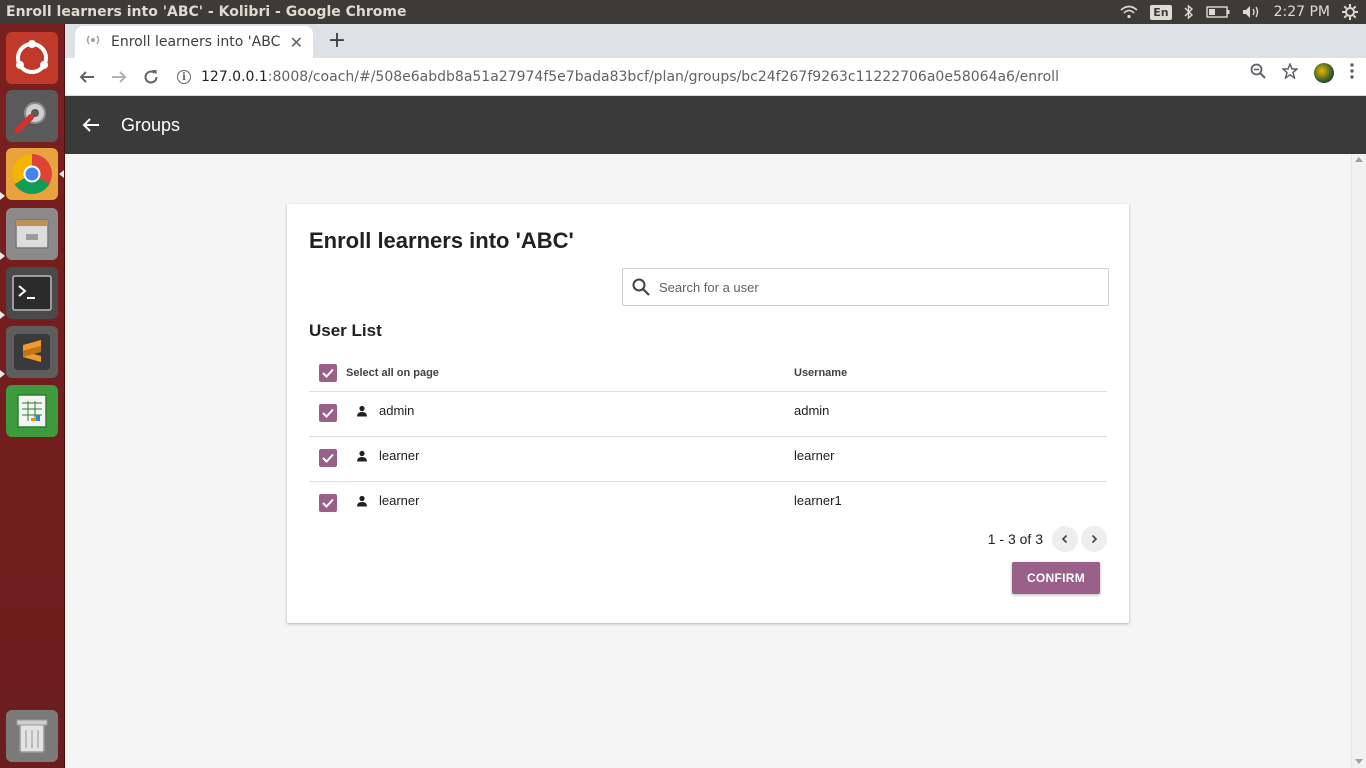  What do you see at coordinates (1056, 578) in the screenshot?
I see `confirm-button: CONFIRM` at bounding box center [1056, 578].